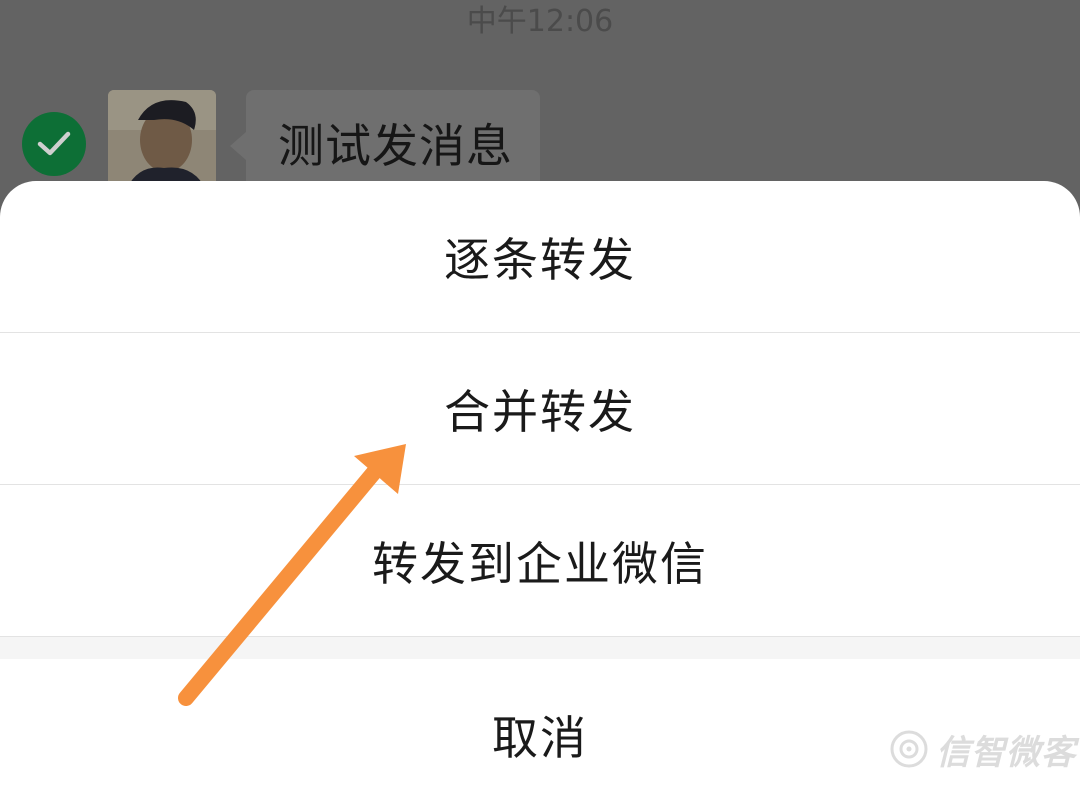 The image size is (1080, 810). Describe the element at coordinates (238, 146) in the screenshot. I see `message-bubble-tail` at that location.